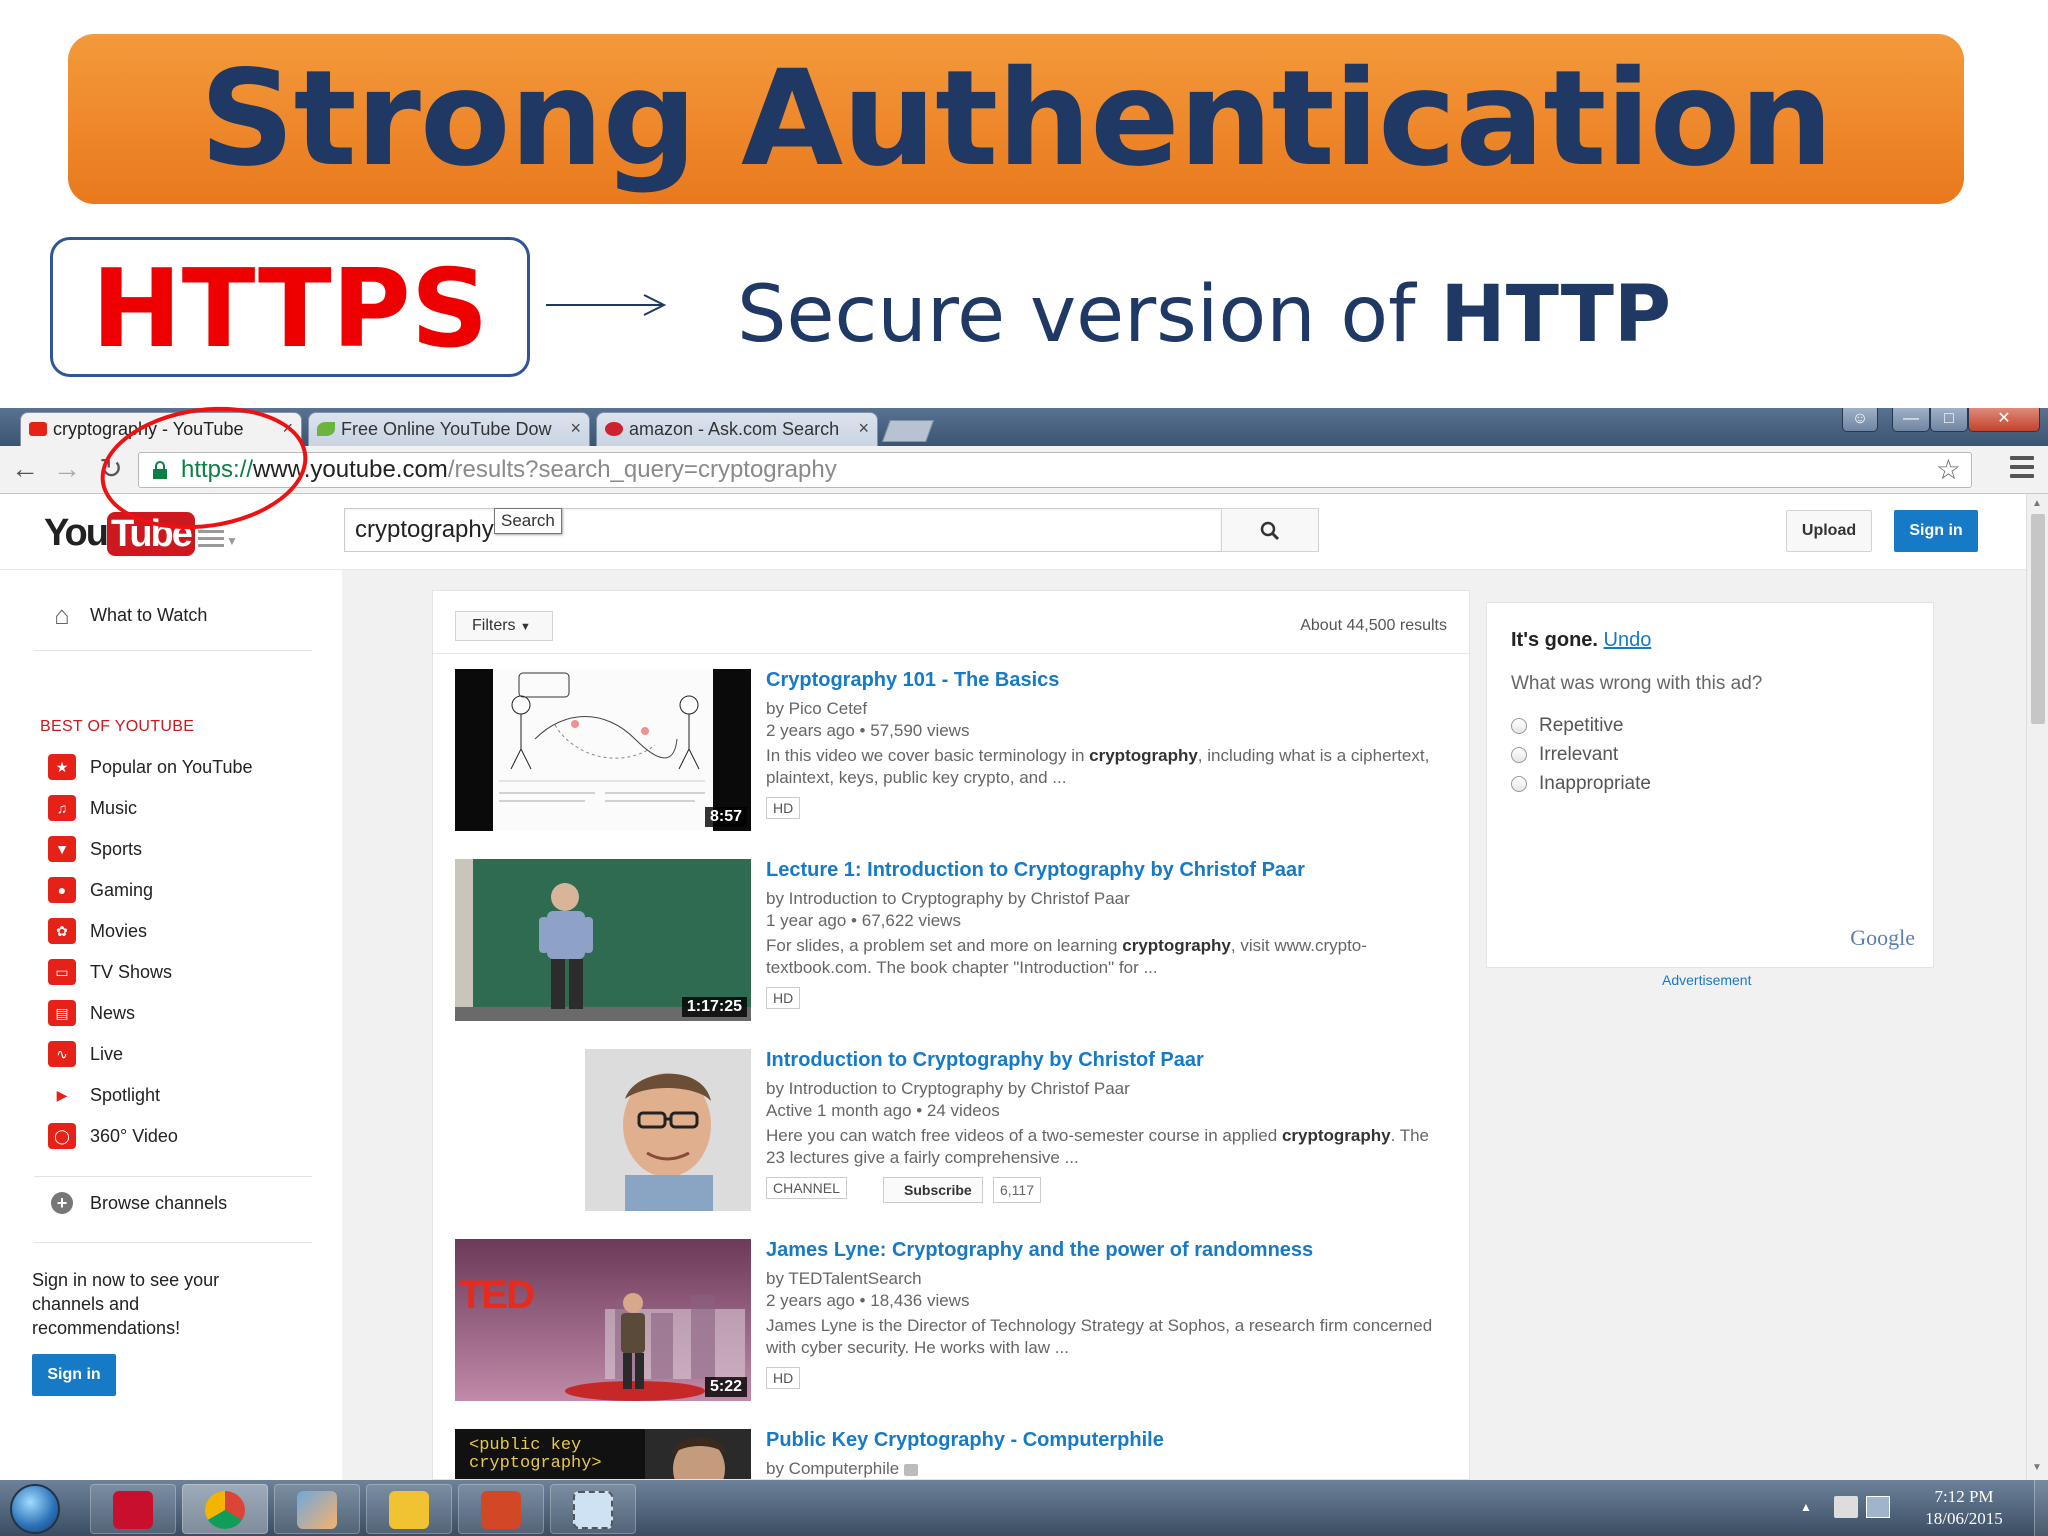 This screenshot has width=2048, height=1536. Describe the element at coordinates (1581, 784) in the screenshot. I see `ad-option-inappropriate: Inappropriate` at that location.